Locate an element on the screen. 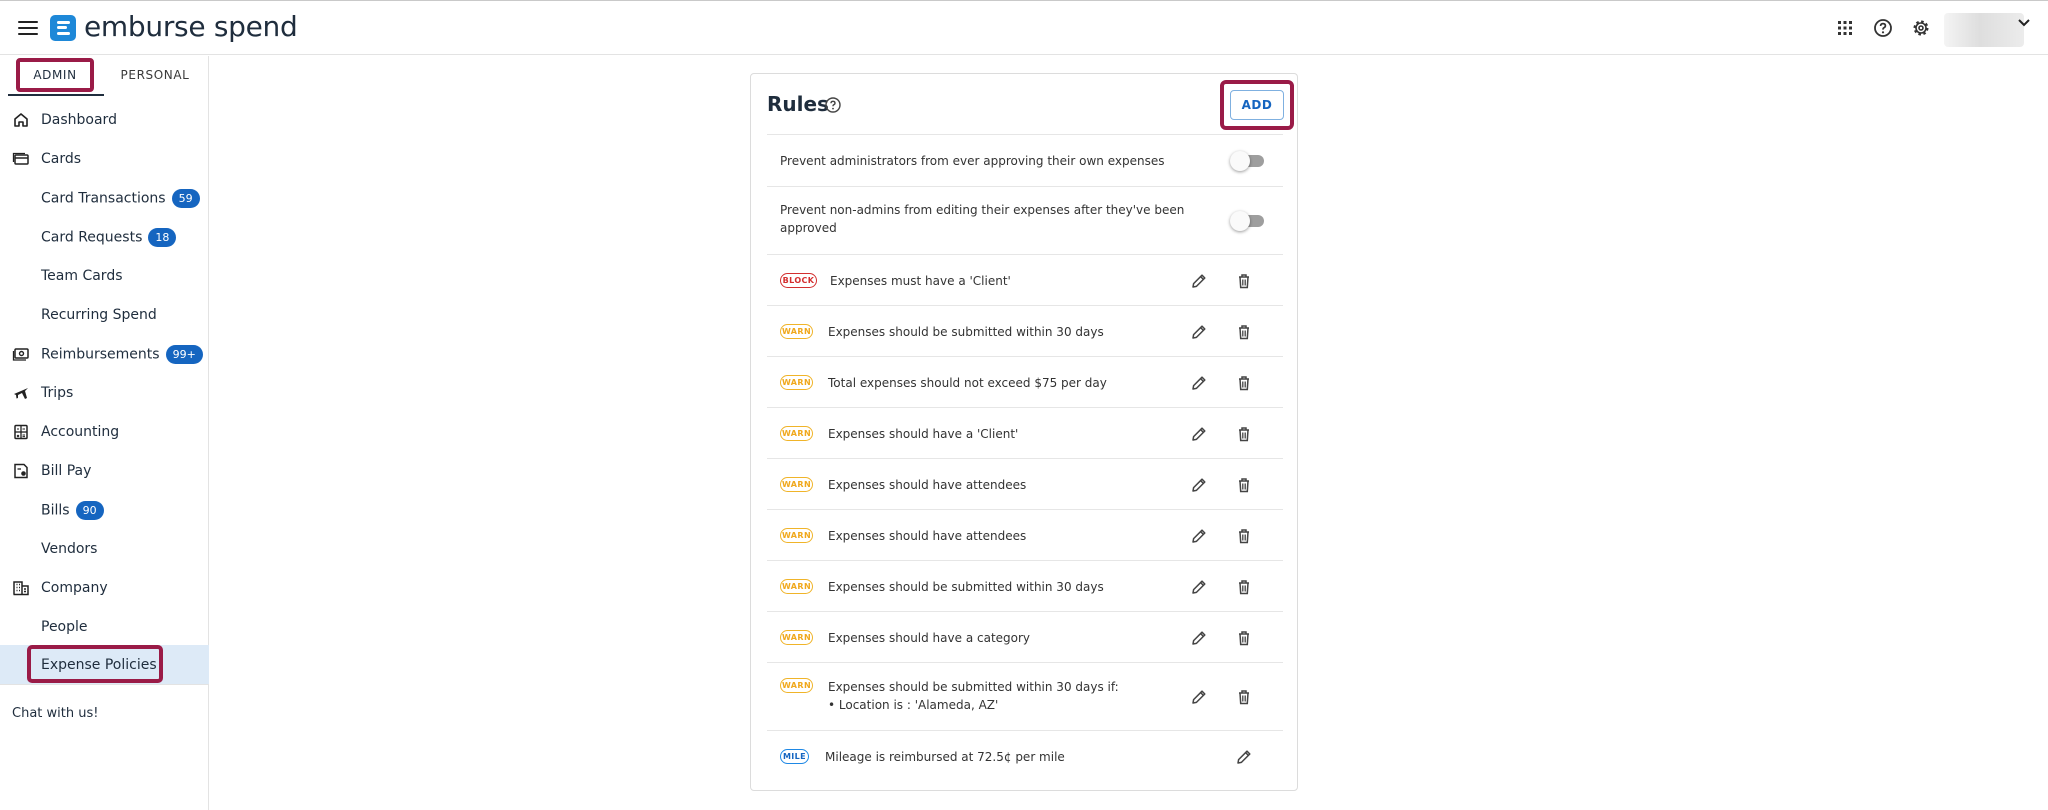 The image size is (2048, 810). sidebar-item-label: Expense Policies is located at coordinates (99, 665).